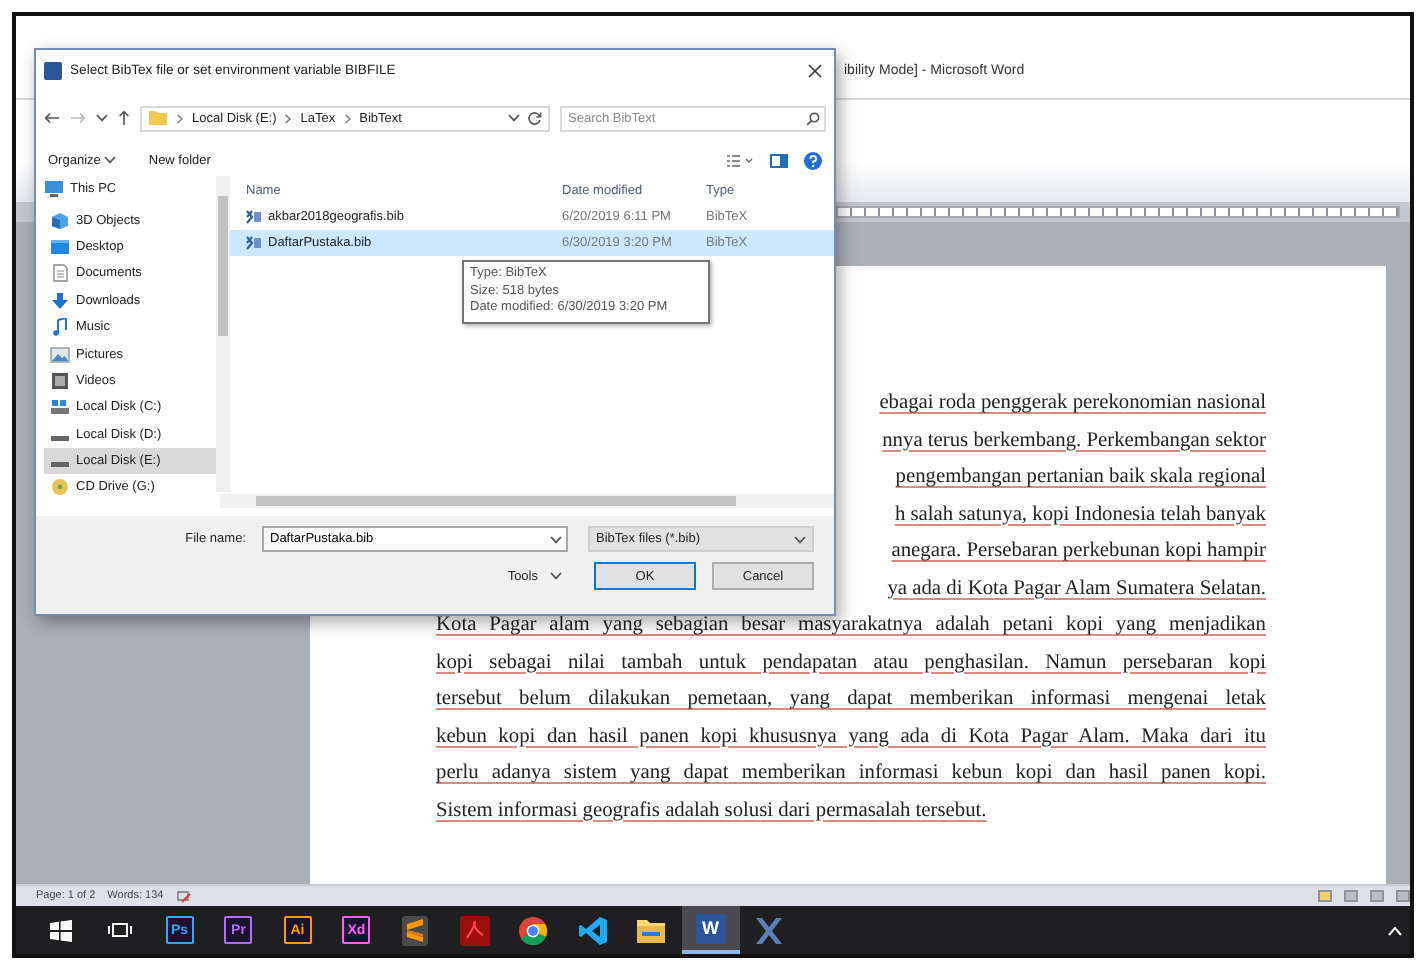  Describe the element at coordinates (1079, 478) in the screenshot. I see `text-line: pengembangan pertanian baik skala regional` at that location.